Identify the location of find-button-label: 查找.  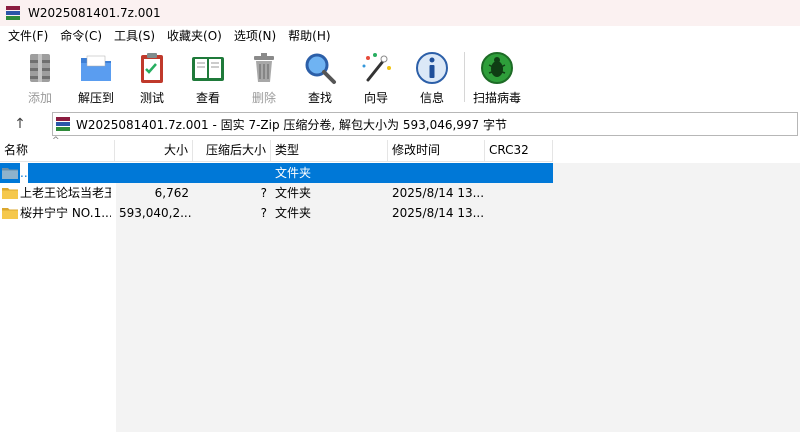
(319, 98).